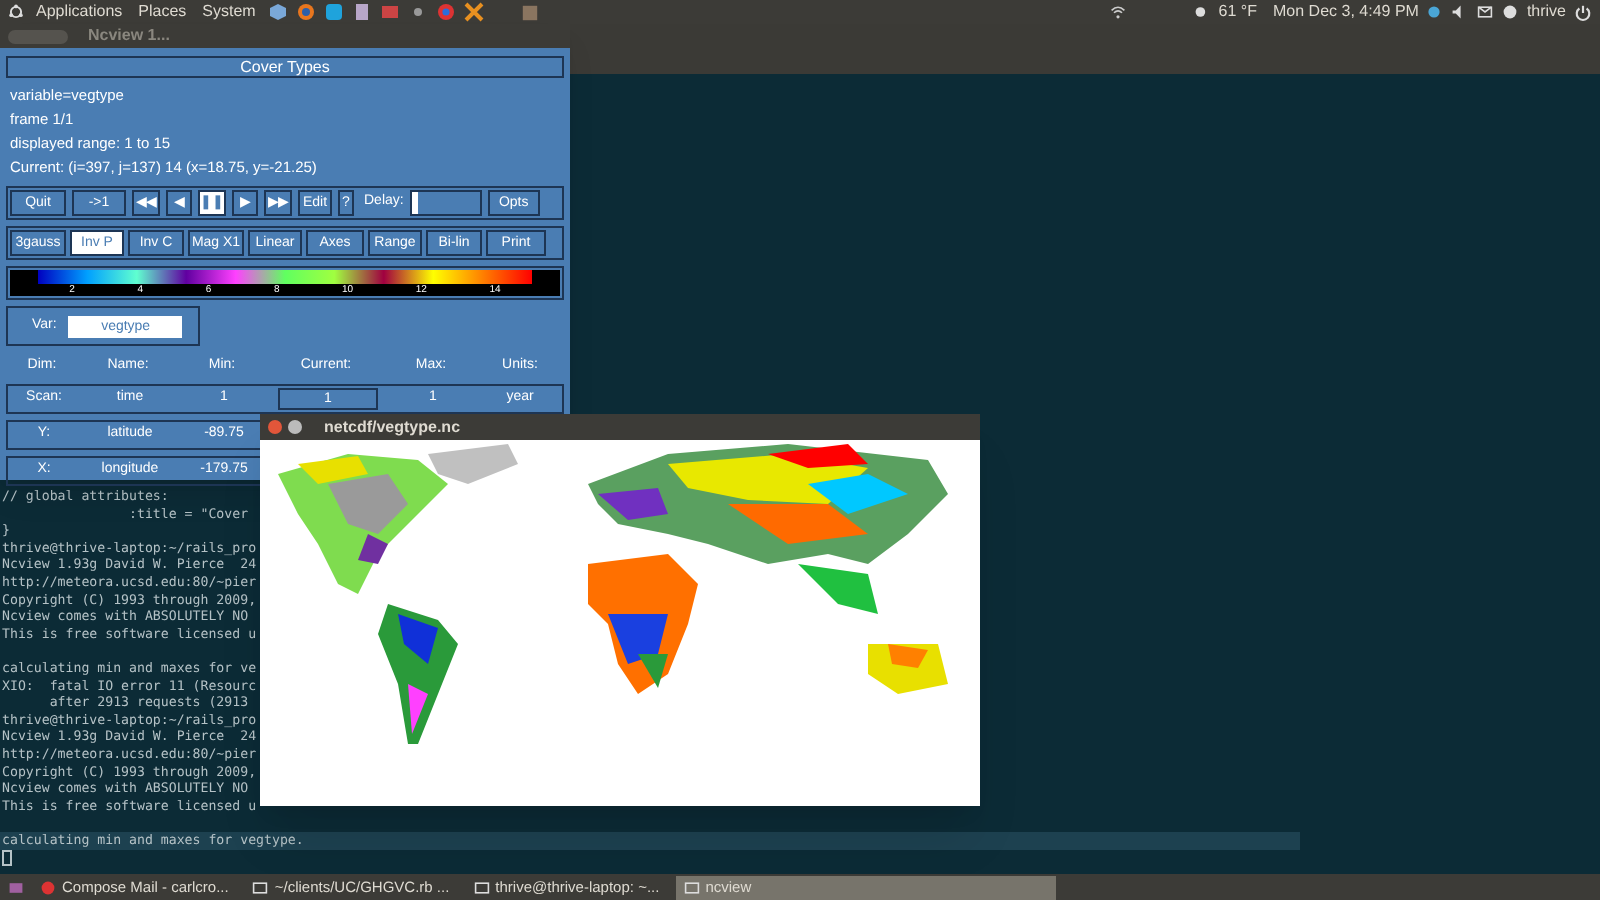  I want to click on text-cursor, so click(7, 857).